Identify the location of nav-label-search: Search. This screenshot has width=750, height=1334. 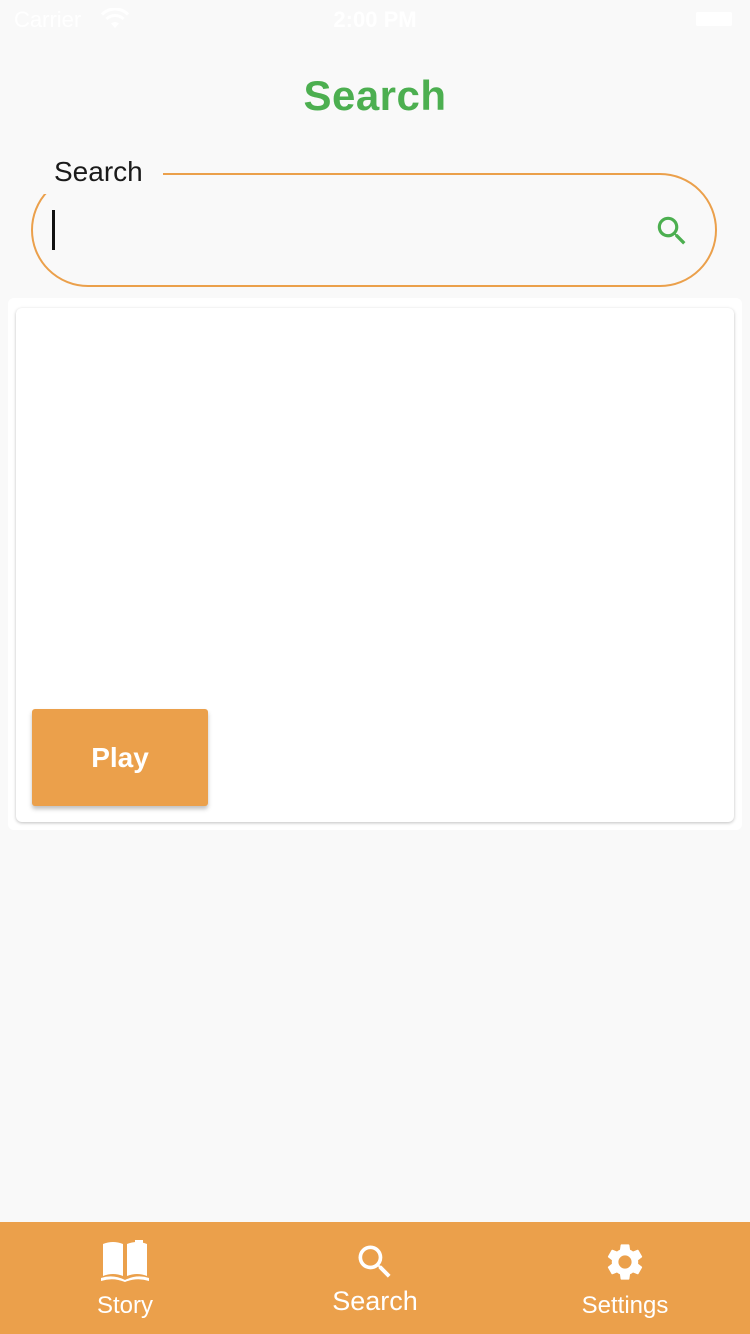
(375, 1301).